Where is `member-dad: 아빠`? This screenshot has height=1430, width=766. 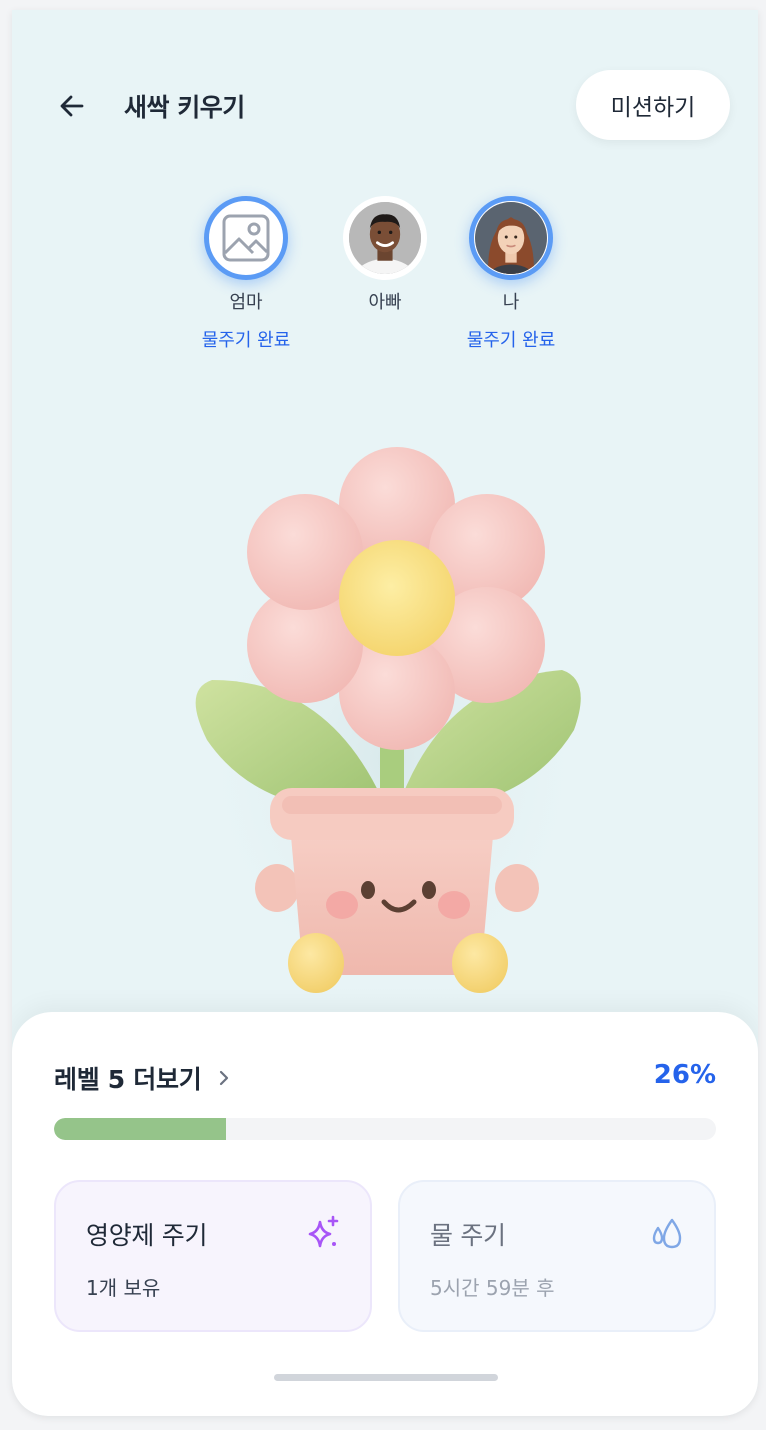
member-dad: 아빠 is located at coordinates (385, 261).